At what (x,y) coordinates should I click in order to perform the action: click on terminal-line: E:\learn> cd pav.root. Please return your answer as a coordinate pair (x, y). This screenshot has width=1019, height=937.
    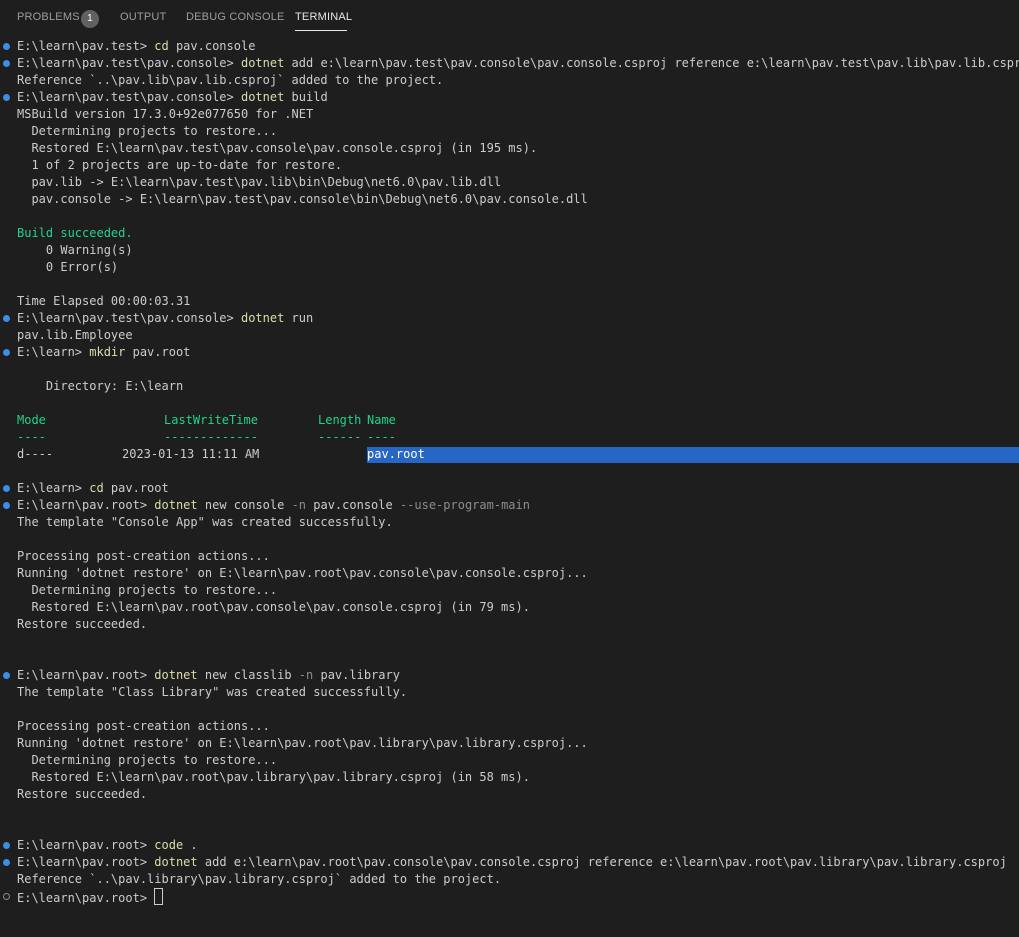
    Looking at the image, I should click on (93, 488).